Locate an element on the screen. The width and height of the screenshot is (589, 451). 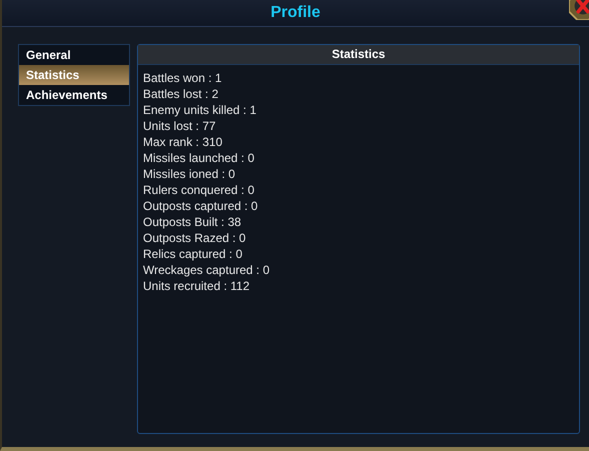
stat-line: Outposts captured : 0 is located at coordinates (201, 206).